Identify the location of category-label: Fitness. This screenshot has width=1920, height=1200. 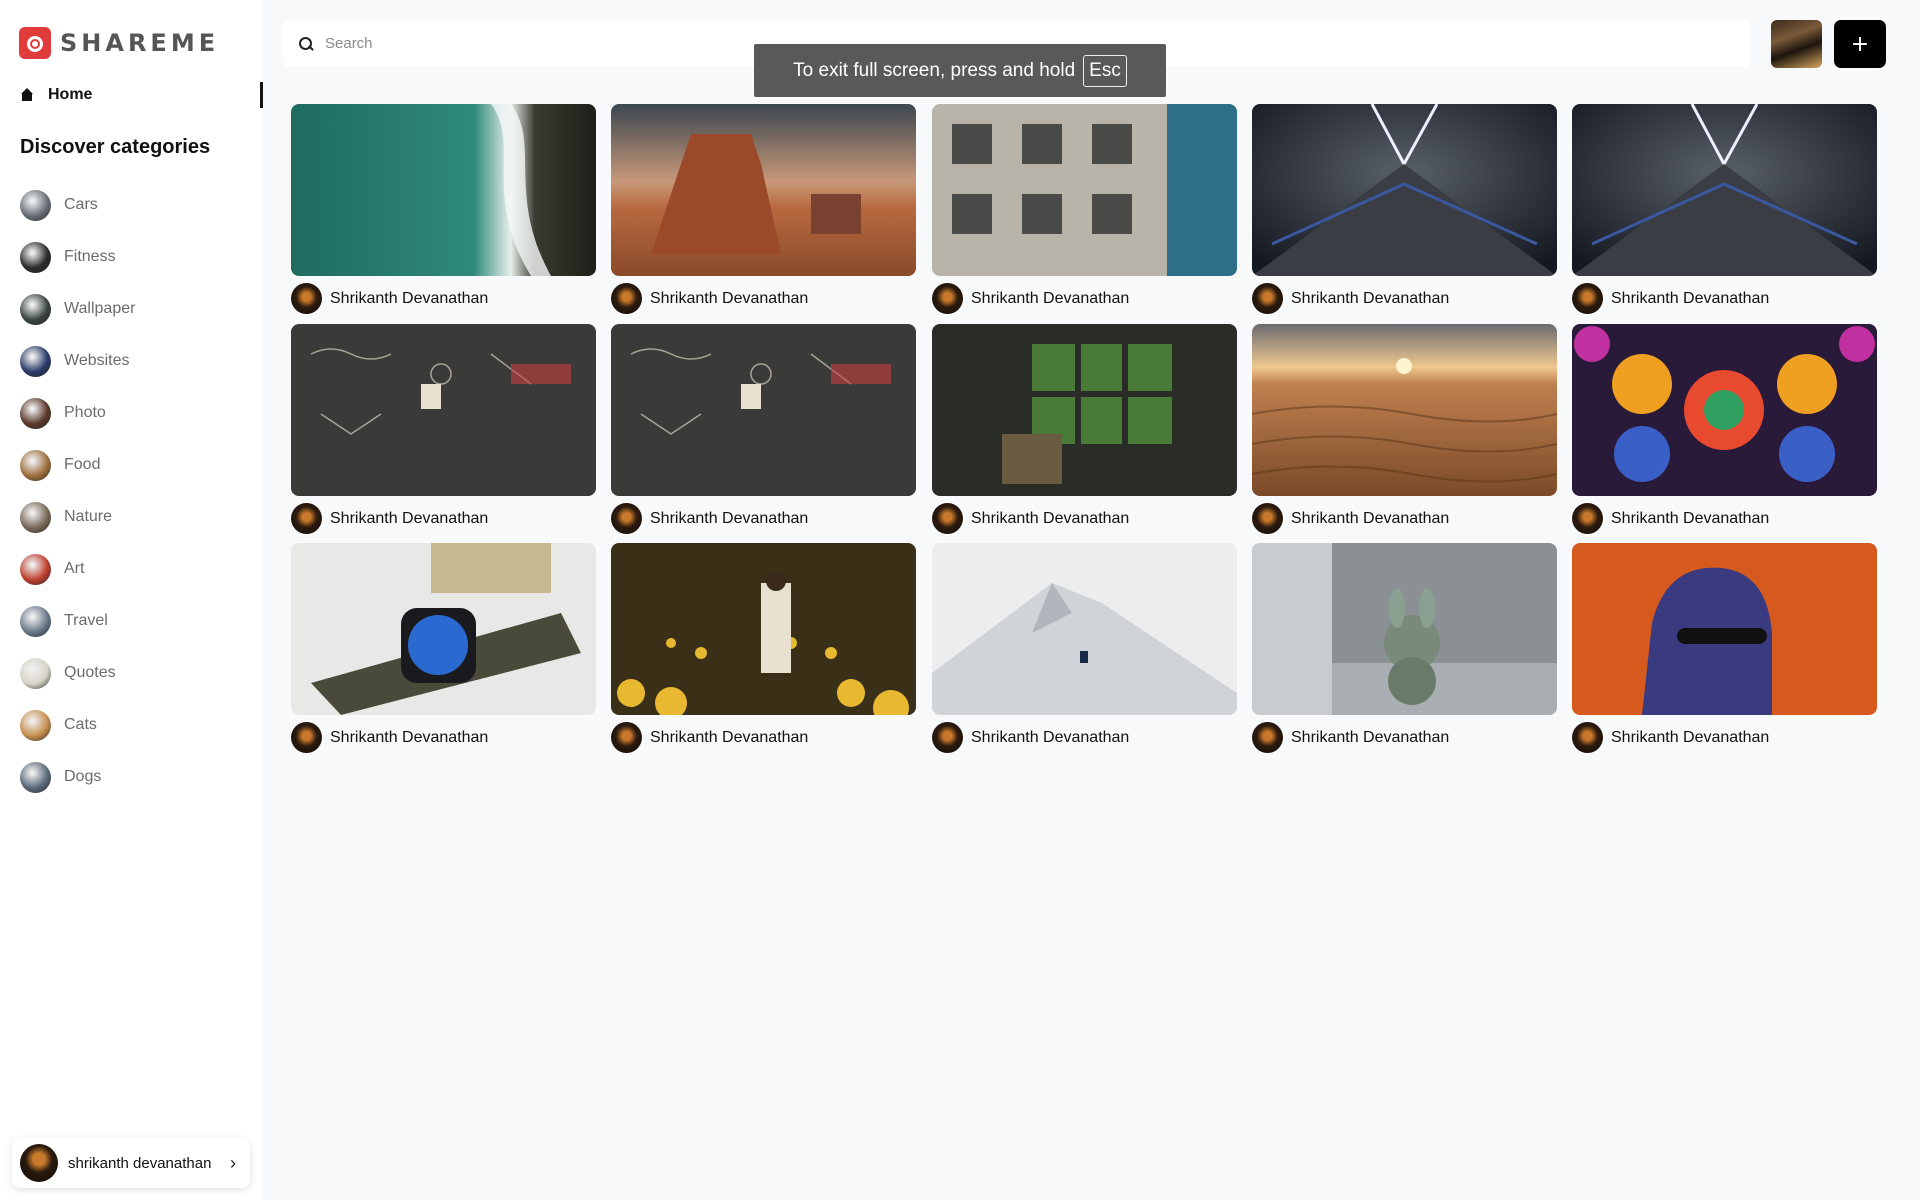
(90, 256).